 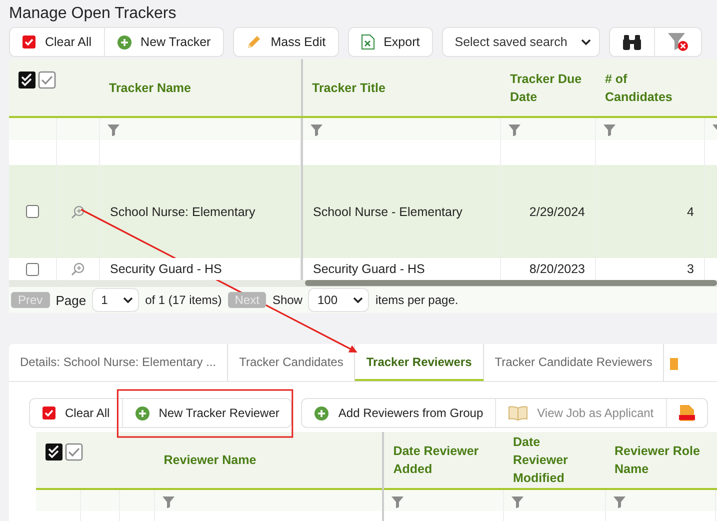 What do you see at coordinates (116, 300) in the screenshot?
I see `page-dropdown: 1` at bounding box center [116, 300].